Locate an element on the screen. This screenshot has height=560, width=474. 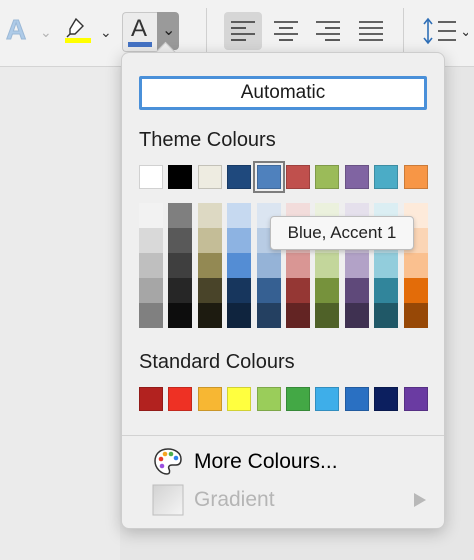
gradient-icon is located at coordinates (168, 500).